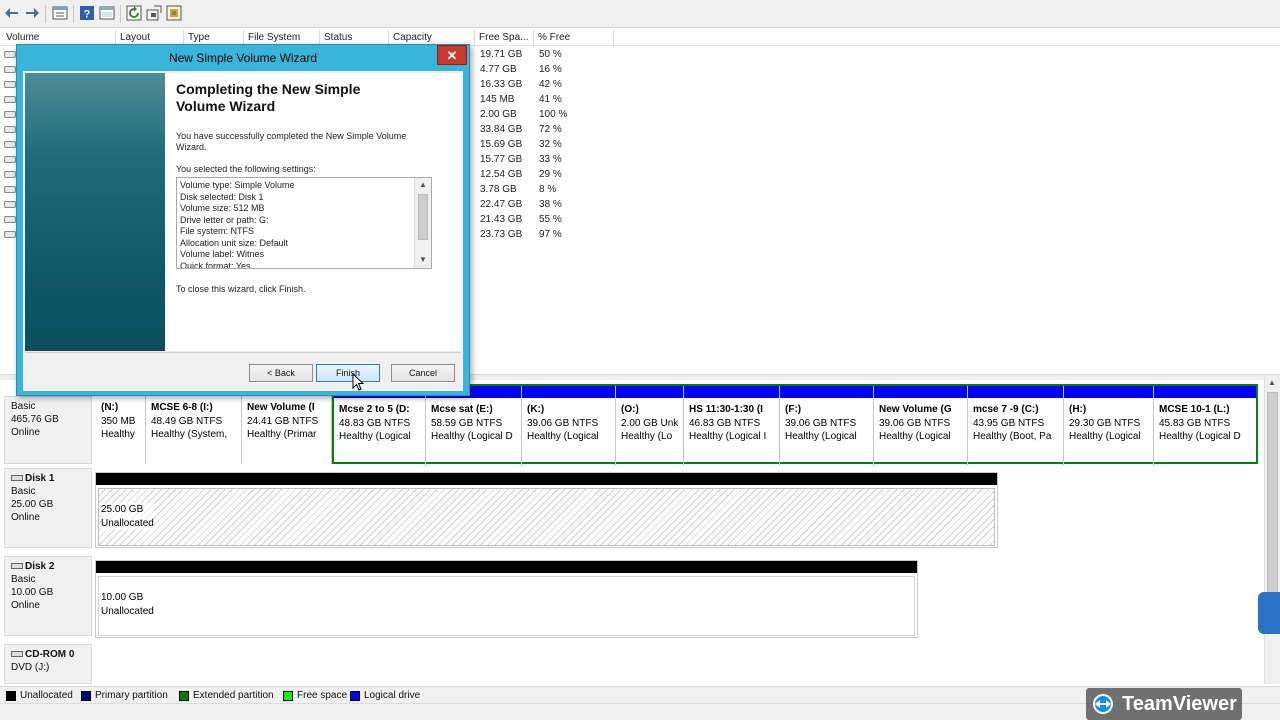 The height and width of the screenshot is (720, 1280). What do you see at coordinates (506, 599) in the screenshot?
I see `disk-2-unallocated: 10.00 GB Unallocated` at bounding box center [506, 599].